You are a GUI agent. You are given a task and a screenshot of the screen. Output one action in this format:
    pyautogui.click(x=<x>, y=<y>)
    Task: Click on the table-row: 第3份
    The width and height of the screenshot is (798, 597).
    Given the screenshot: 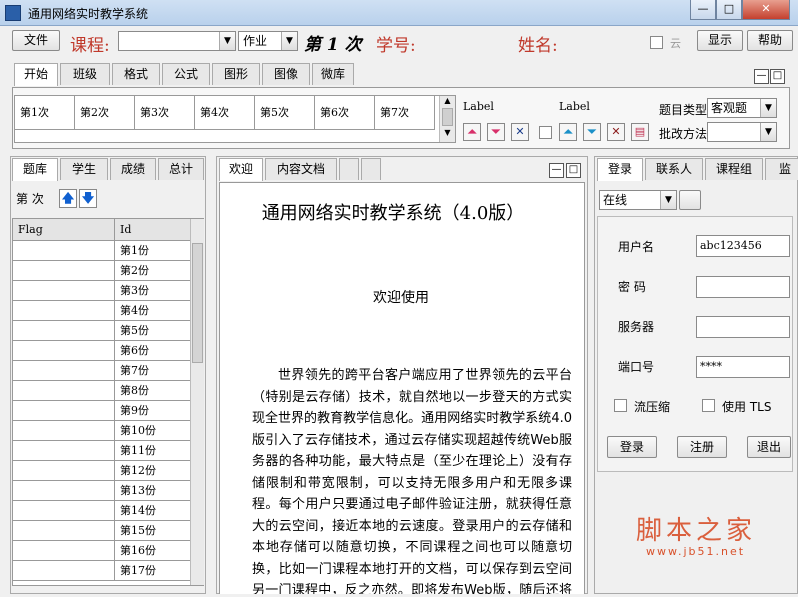 What is the action you would take?
    pyautogui.click(x=102, y=291)
    